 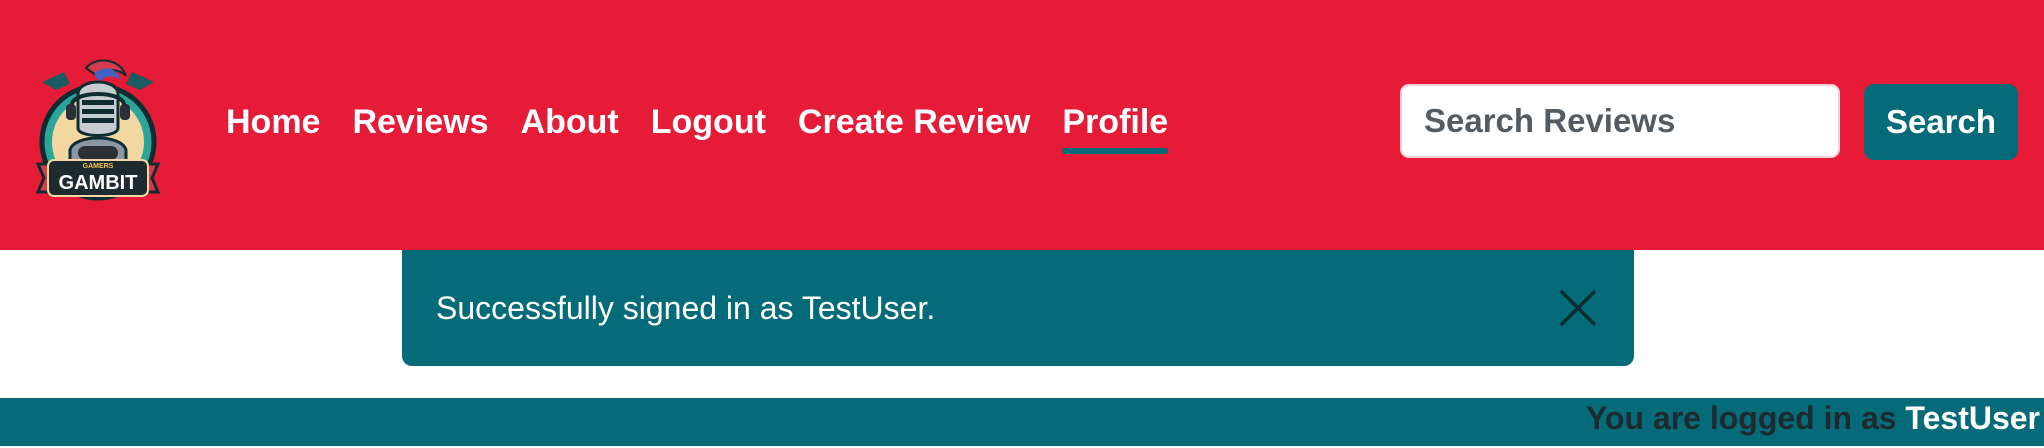 What do you see at coordinates (686, 307) in the screenshot?
I see `alert-message: Successfully signed in as TestUser.` at bounding box center [686, 307].